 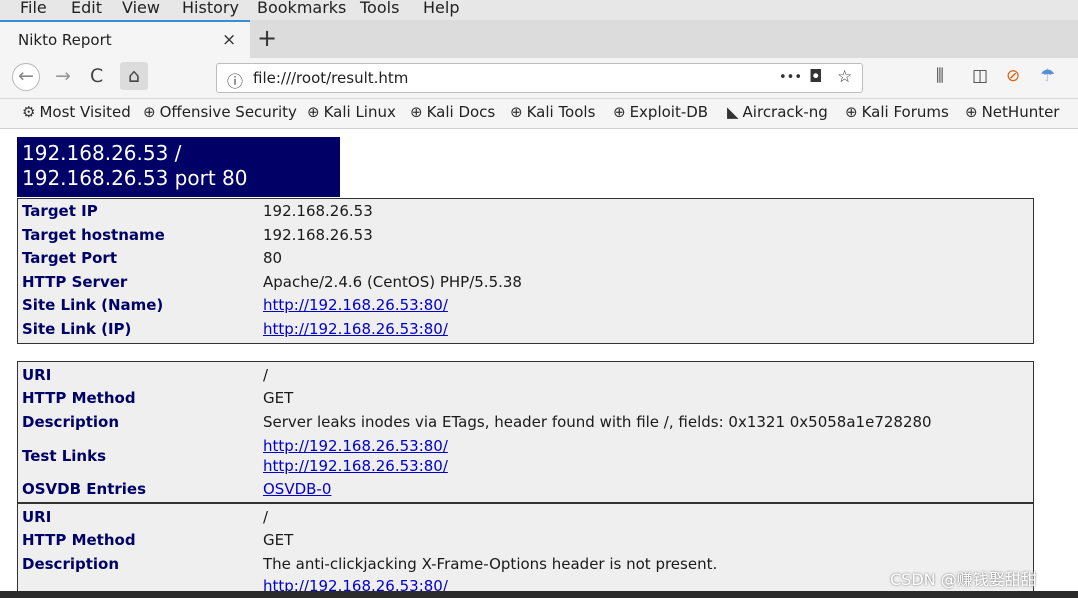 What do you see at coordinates (134, 76) in the screenshot?
I see `home-icon: ⌂` at bounding box center [134, 76].